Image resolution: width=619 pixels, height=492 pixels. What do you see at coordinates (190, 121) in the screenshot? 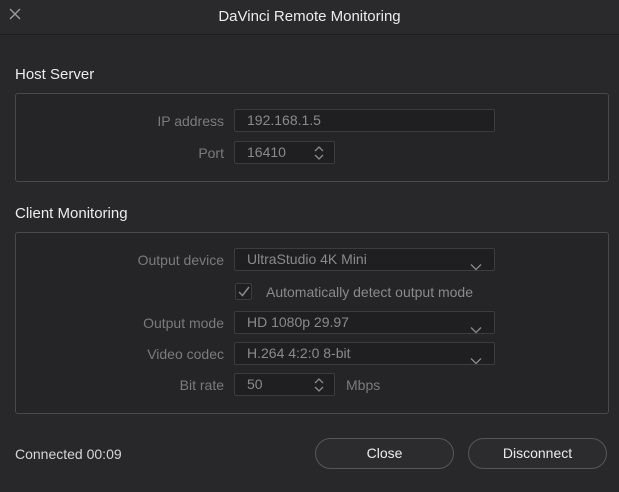
I see `ip-address-label: IP address` at bounding box center [190, 121].